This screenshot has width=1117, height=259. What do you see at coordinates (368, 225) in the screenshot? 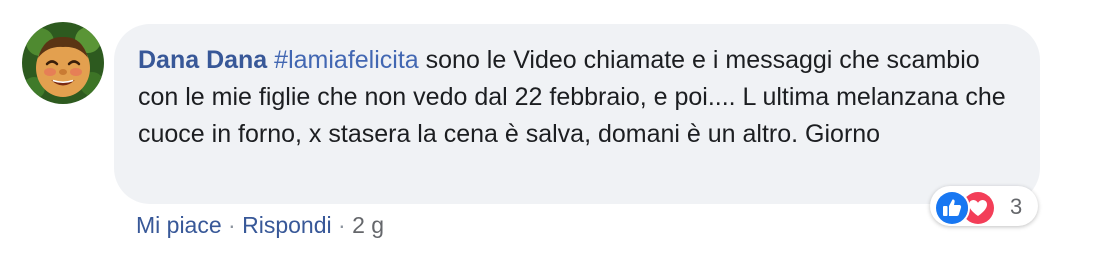
I see `timestamp: 2 g` at bounding box center [368, 225].